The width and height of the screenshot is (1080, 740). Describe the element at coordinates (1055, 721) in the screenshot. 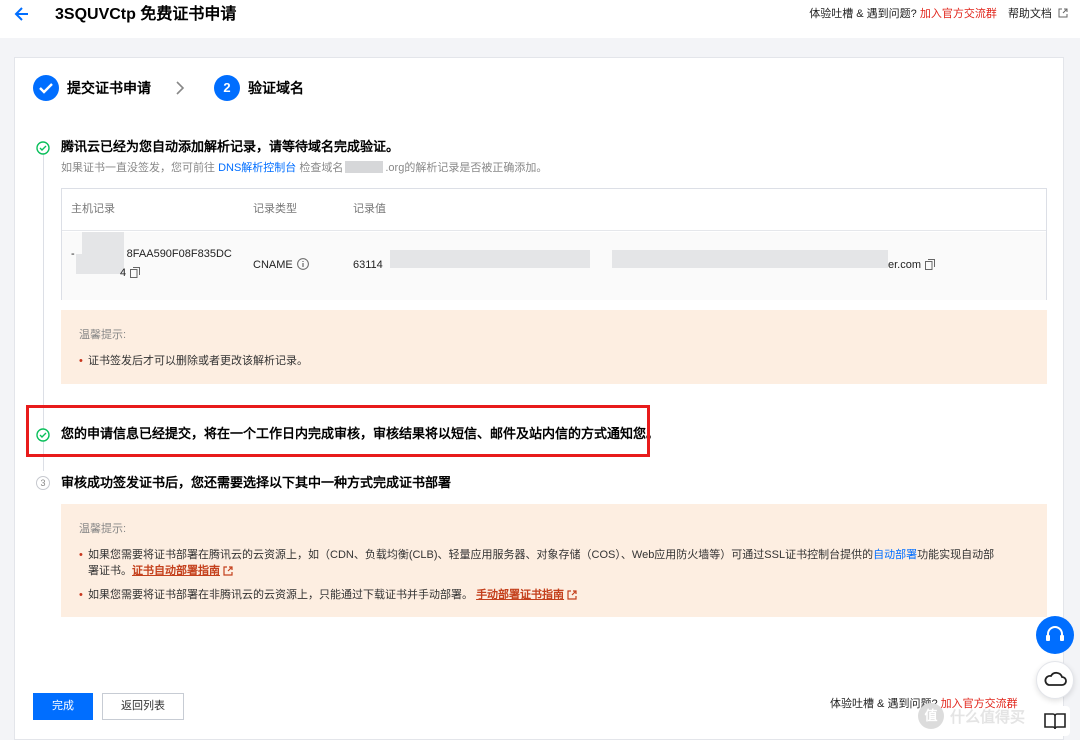

I see `book-icon` at that location.